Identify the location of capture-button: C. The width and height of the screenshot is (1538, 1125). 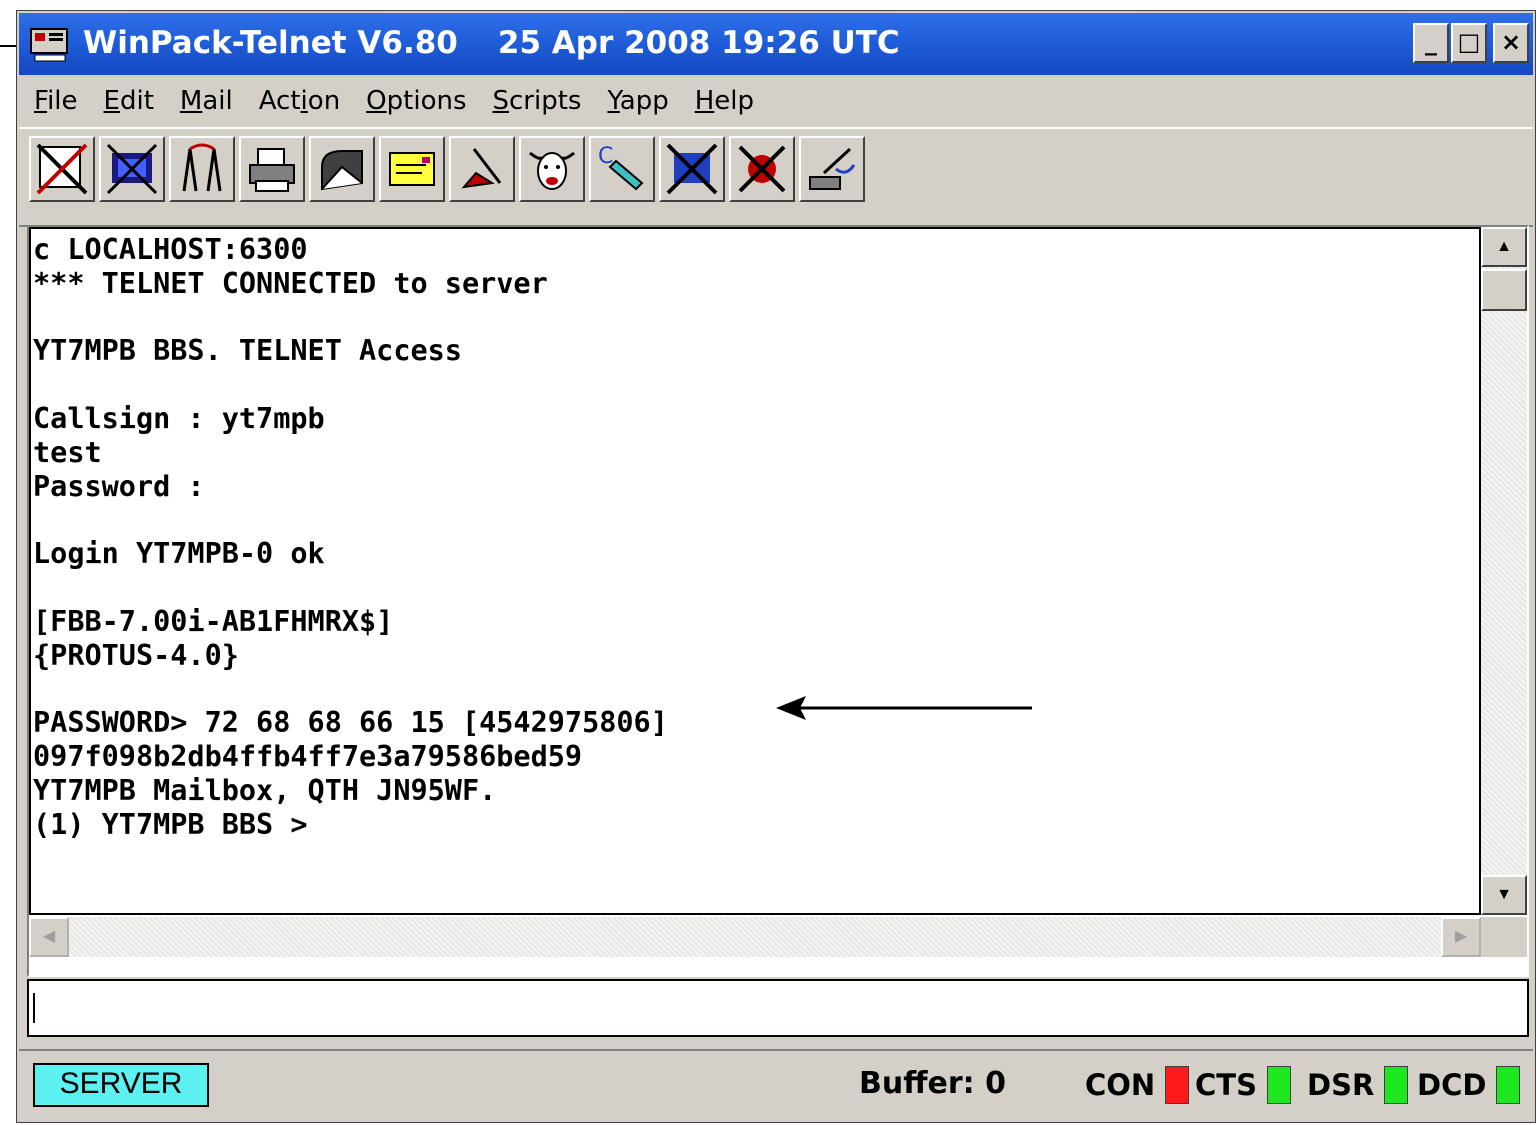
(622, 169).